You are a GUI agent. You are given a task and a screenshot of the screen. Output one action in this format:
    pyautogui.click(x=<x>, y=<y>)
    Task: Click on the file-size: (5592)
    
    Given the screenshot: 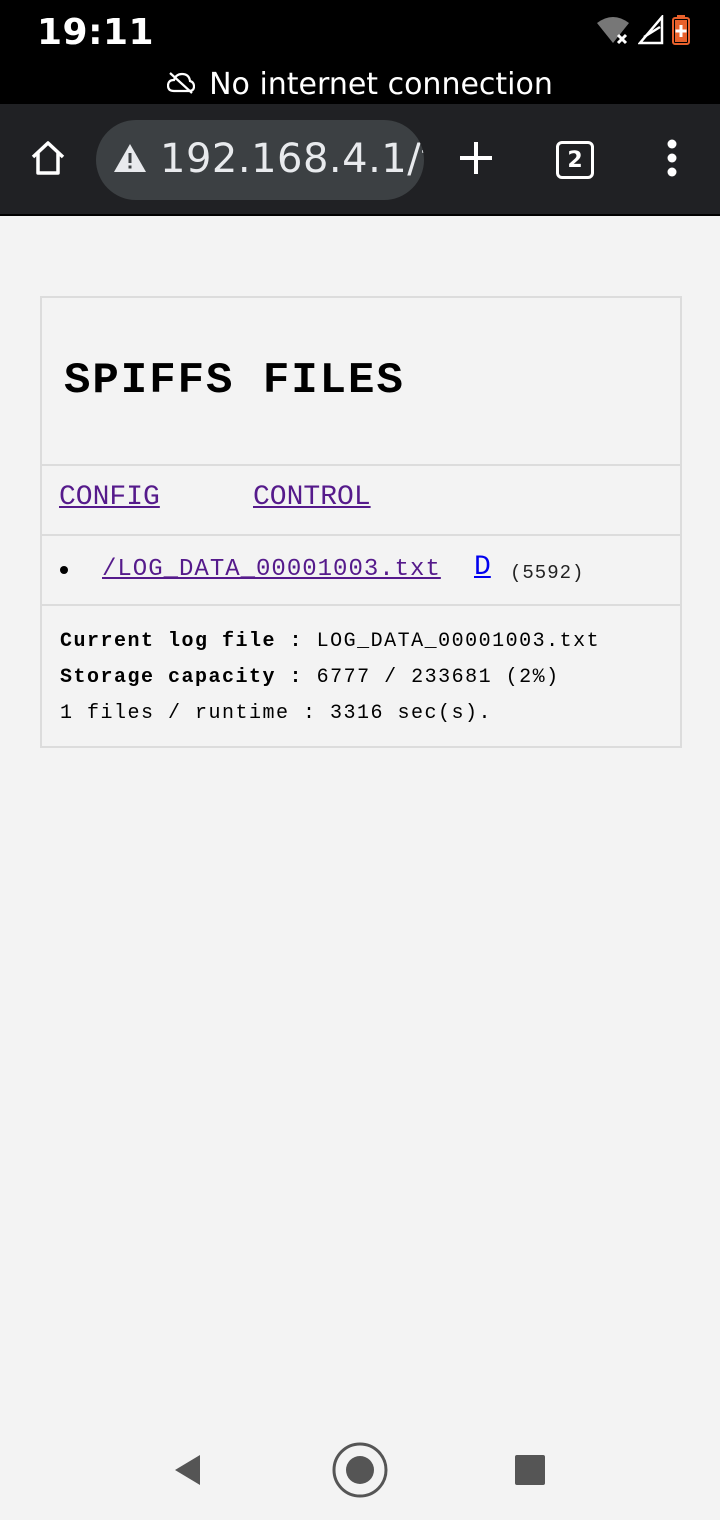 What is the action you would take?
    pyautogui.click(x=547, y=573)
    